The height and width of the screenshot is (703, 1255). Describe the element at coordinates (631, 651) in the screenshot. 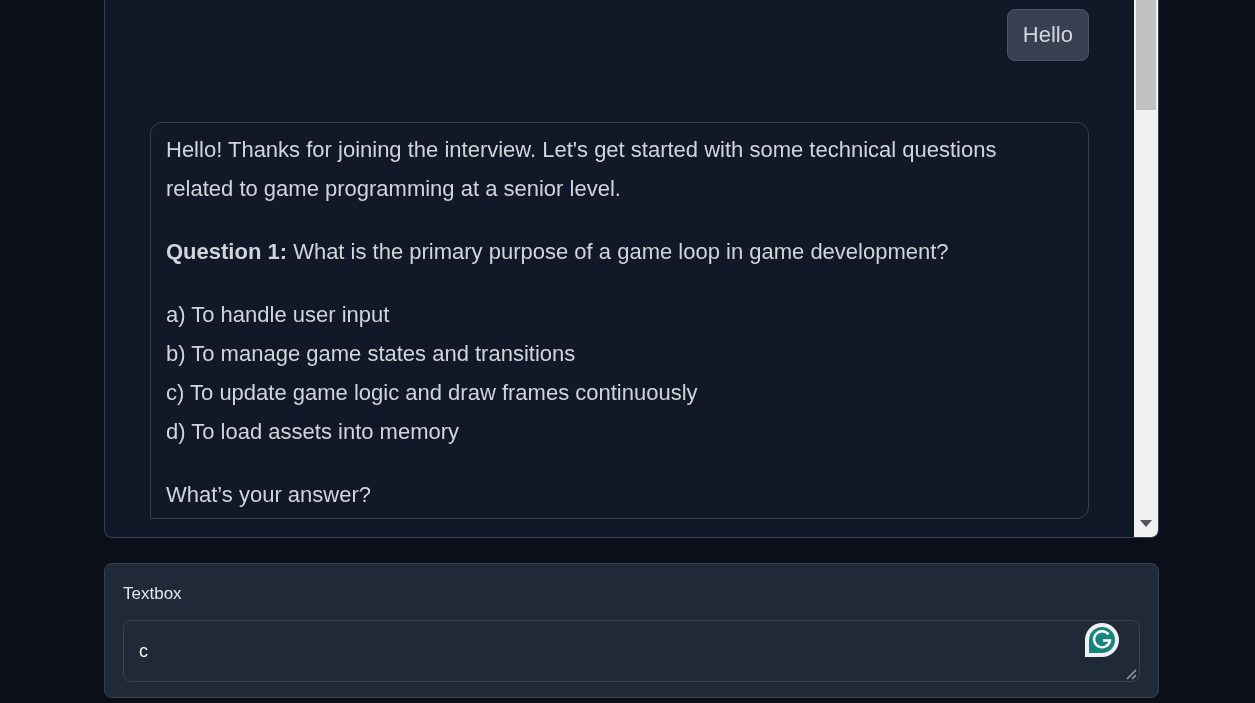

I see `text-input: c` at that location.